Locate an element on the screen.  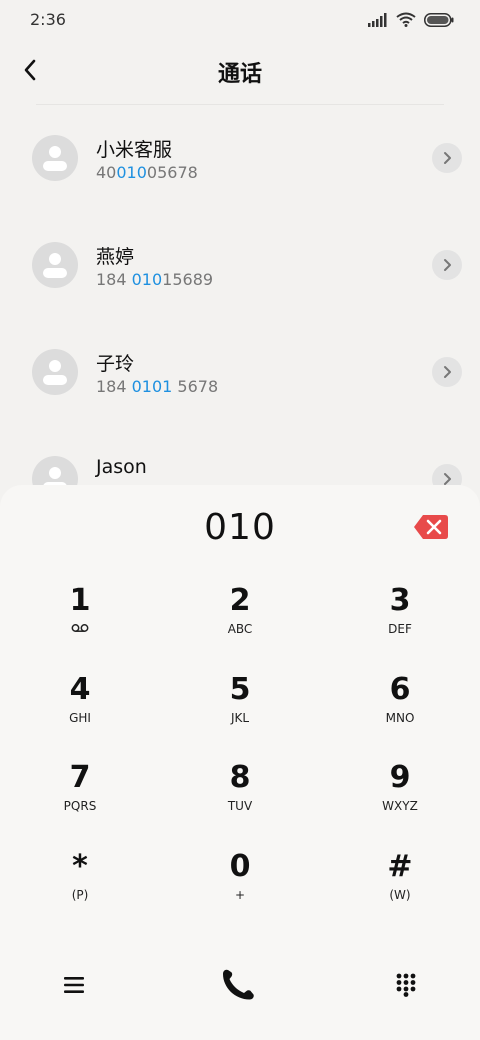
key-5: 5 JKL is located at coordinates (240, 712).